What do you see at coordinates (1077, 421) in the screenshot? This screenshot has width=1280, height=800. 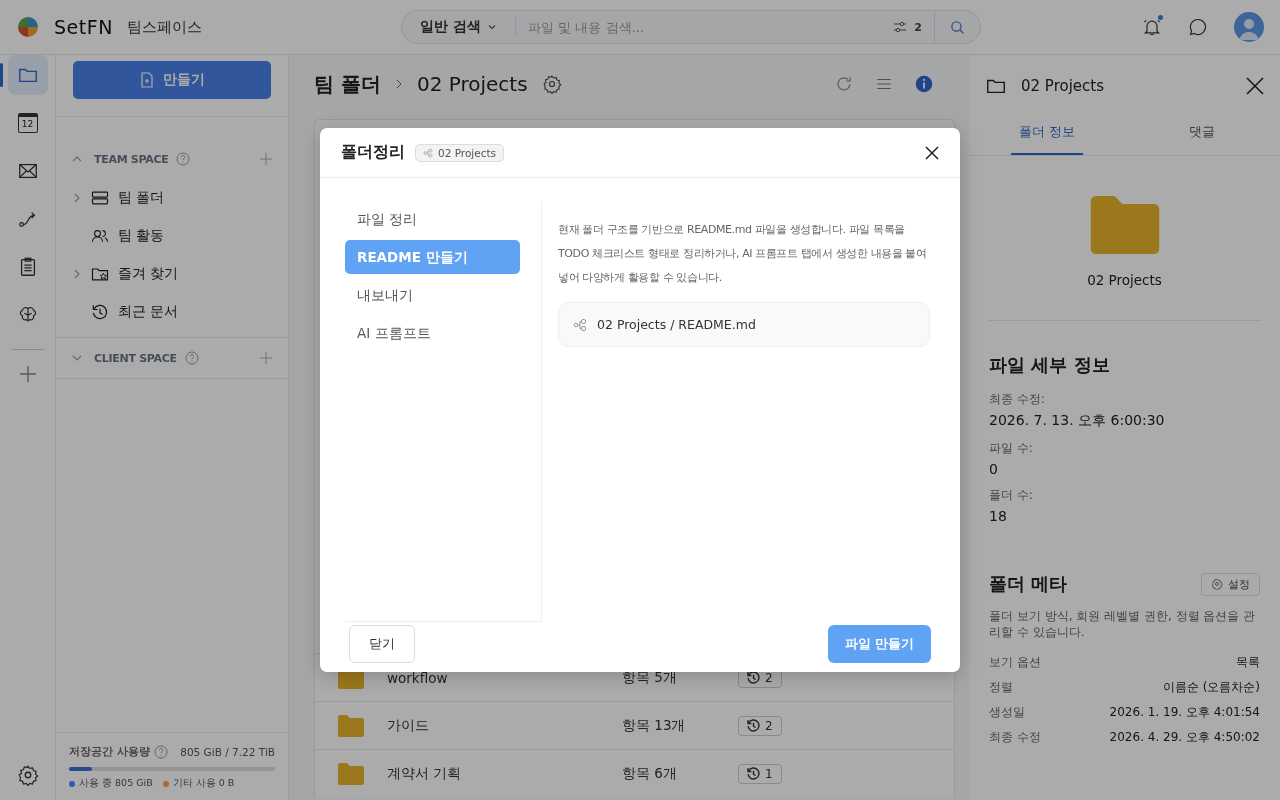 I see `detail-value: 2026. 7. 13. 오후 6:00:30` at bounding box center [1077, 421].